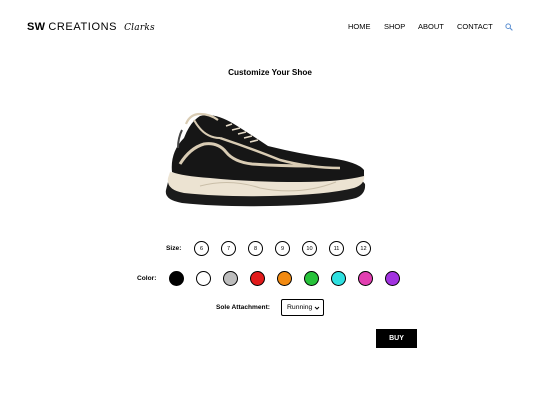  Describe the element at coordinates (201, 248) in the screenshot. I see `size-option-6: 6` at that location.